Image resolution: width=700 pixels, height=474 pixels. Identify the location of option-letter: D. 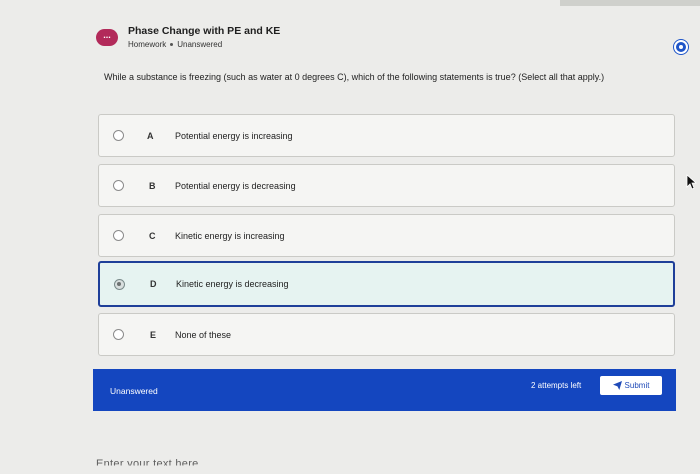
(153, 284).